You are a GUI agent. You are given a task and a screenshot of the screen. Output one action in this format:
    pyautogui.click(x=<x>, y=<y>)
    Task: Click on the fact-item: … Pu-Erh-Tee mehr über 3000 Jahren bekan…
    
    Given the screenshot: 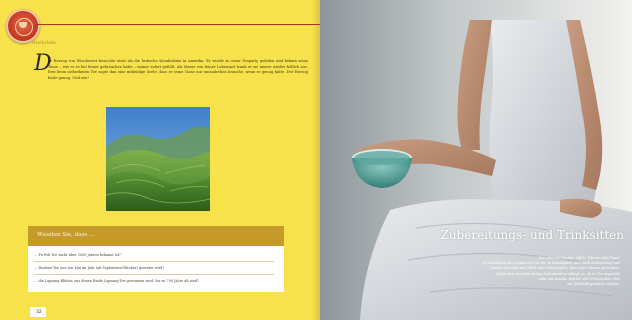 What is the action you would take?
    pyautogui.click(x=77, y=255)
    